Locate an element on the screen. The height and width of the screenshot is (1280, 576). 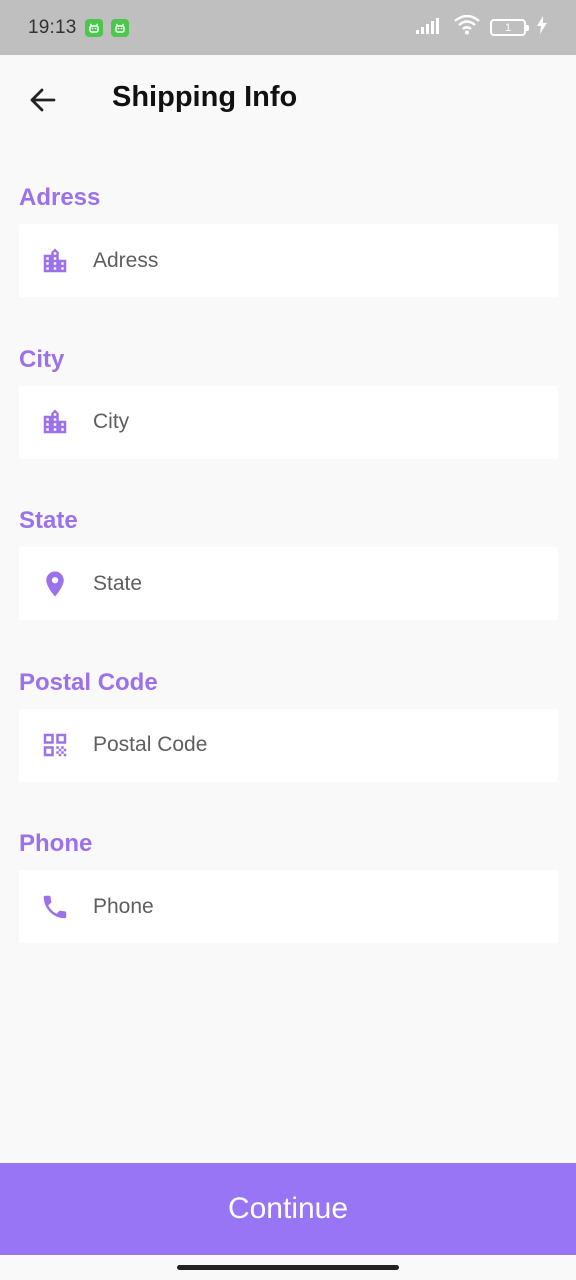
status-bar: 19:13 1 is located at coordinates (288, 27).